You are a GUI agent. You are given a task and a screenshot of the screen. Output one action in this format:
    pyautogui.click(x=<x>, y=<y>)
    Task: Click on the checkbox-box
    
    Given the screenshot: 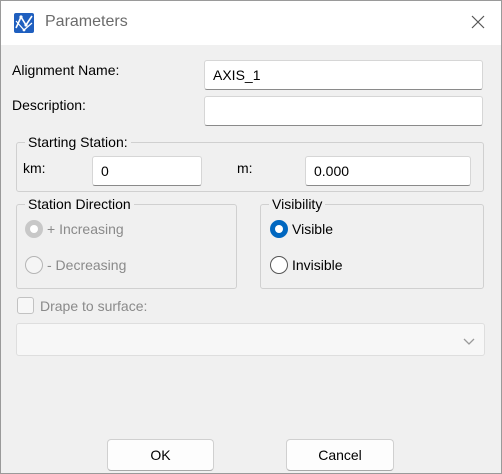 What is the action you would take?
    pyautogui.click(x=25, y=305)
    